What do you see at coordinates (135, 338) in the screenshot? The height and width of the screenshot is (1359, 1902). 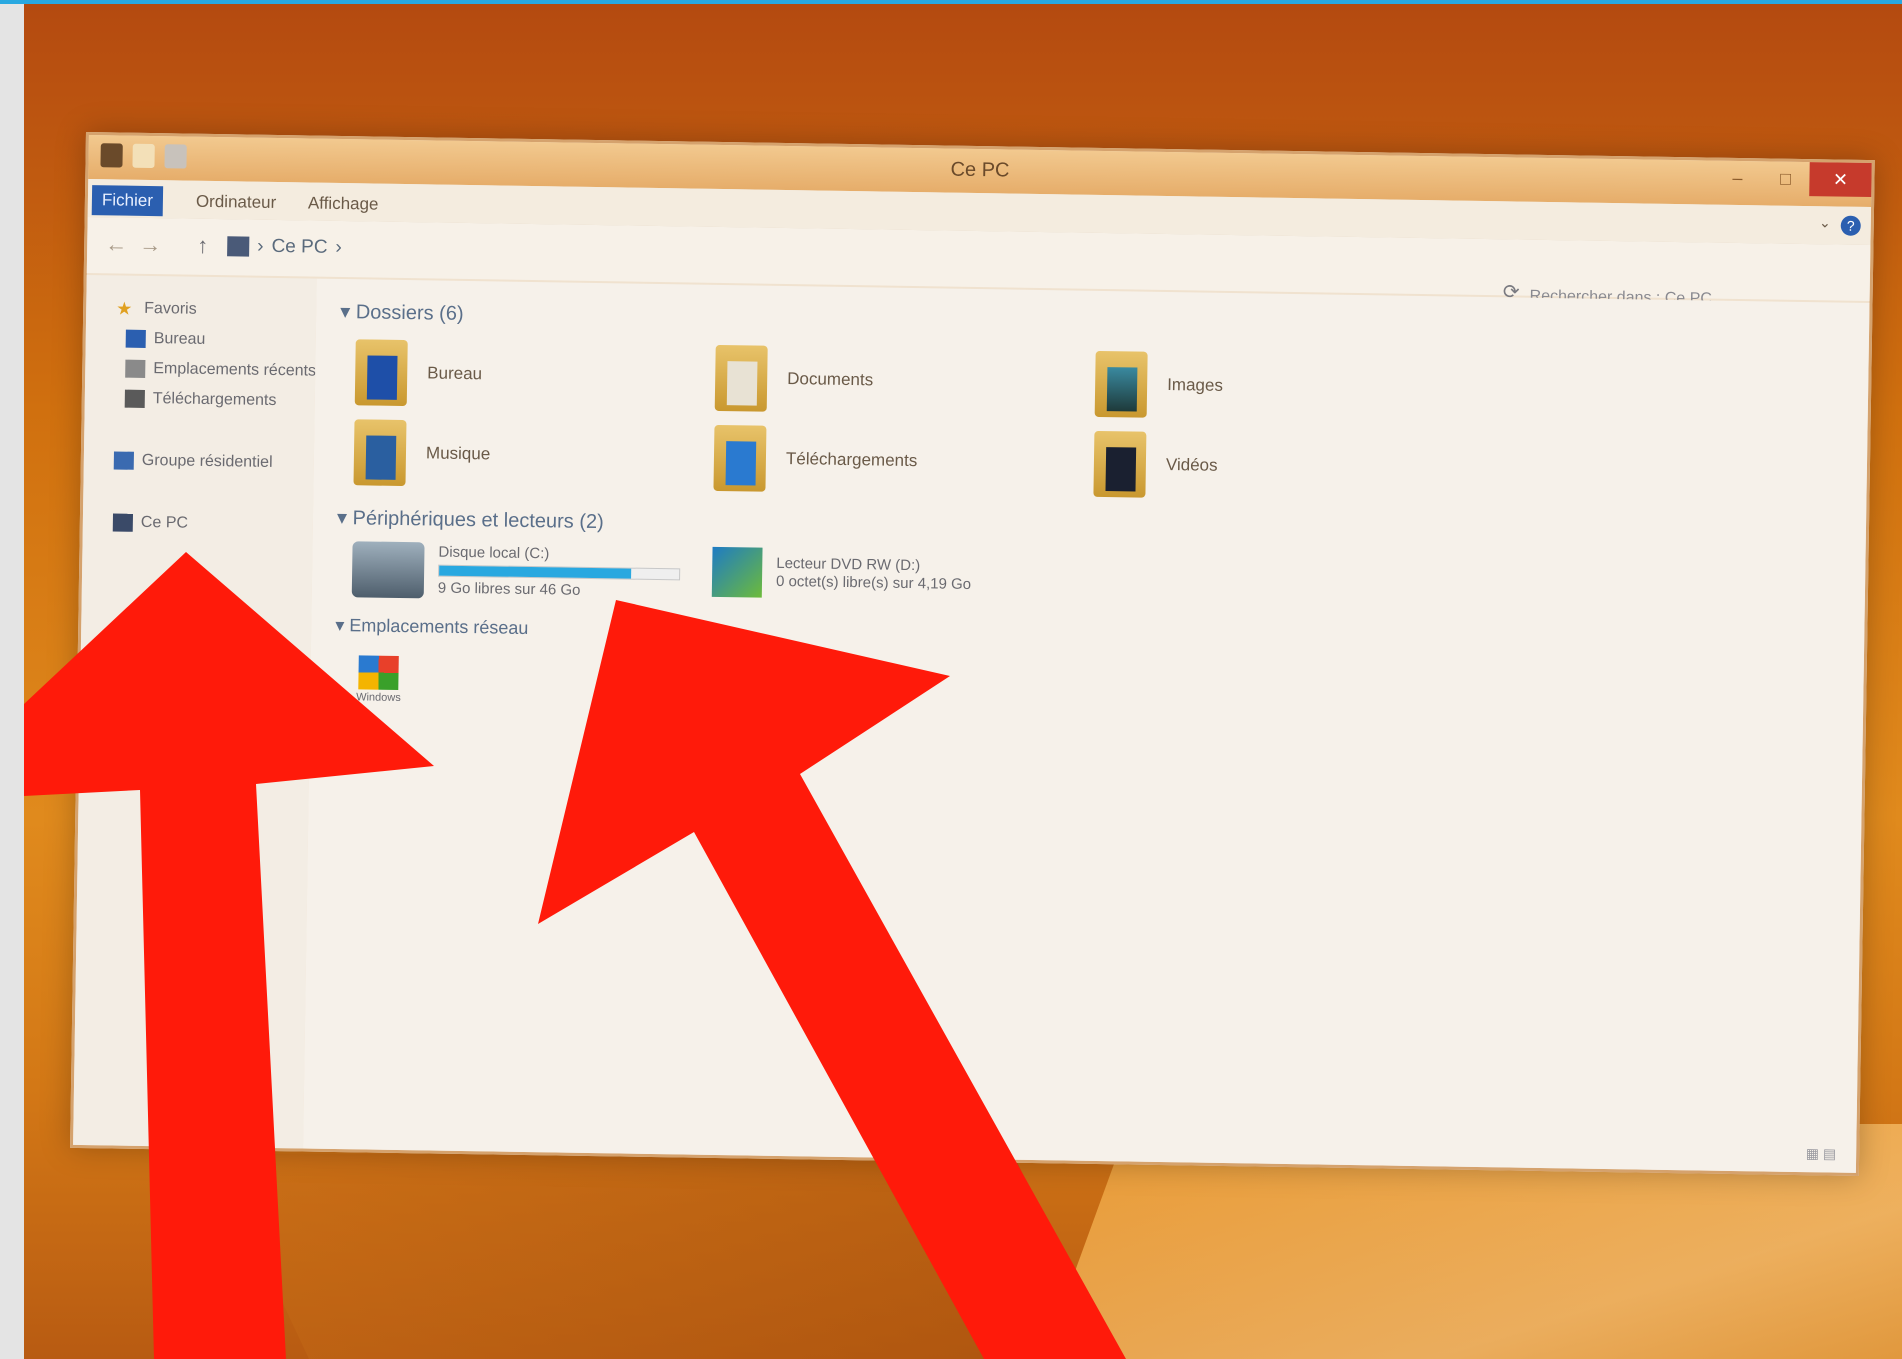 I see `desktop-icon` at bounding box center [135, 338].